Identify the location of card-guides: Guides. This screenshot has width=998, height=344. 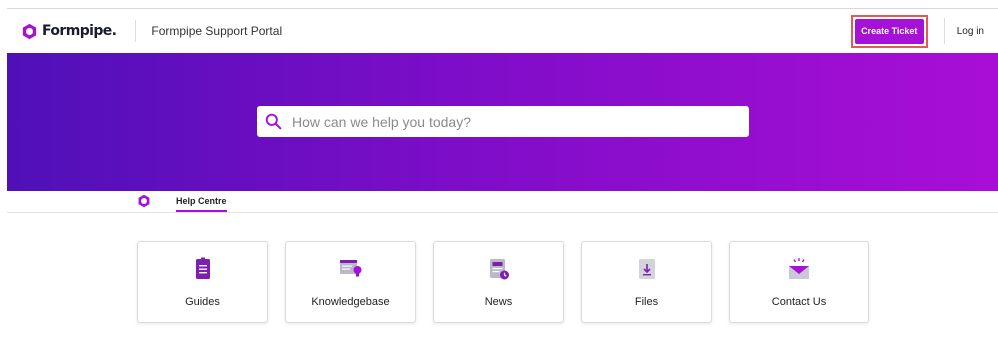
(202, 282).